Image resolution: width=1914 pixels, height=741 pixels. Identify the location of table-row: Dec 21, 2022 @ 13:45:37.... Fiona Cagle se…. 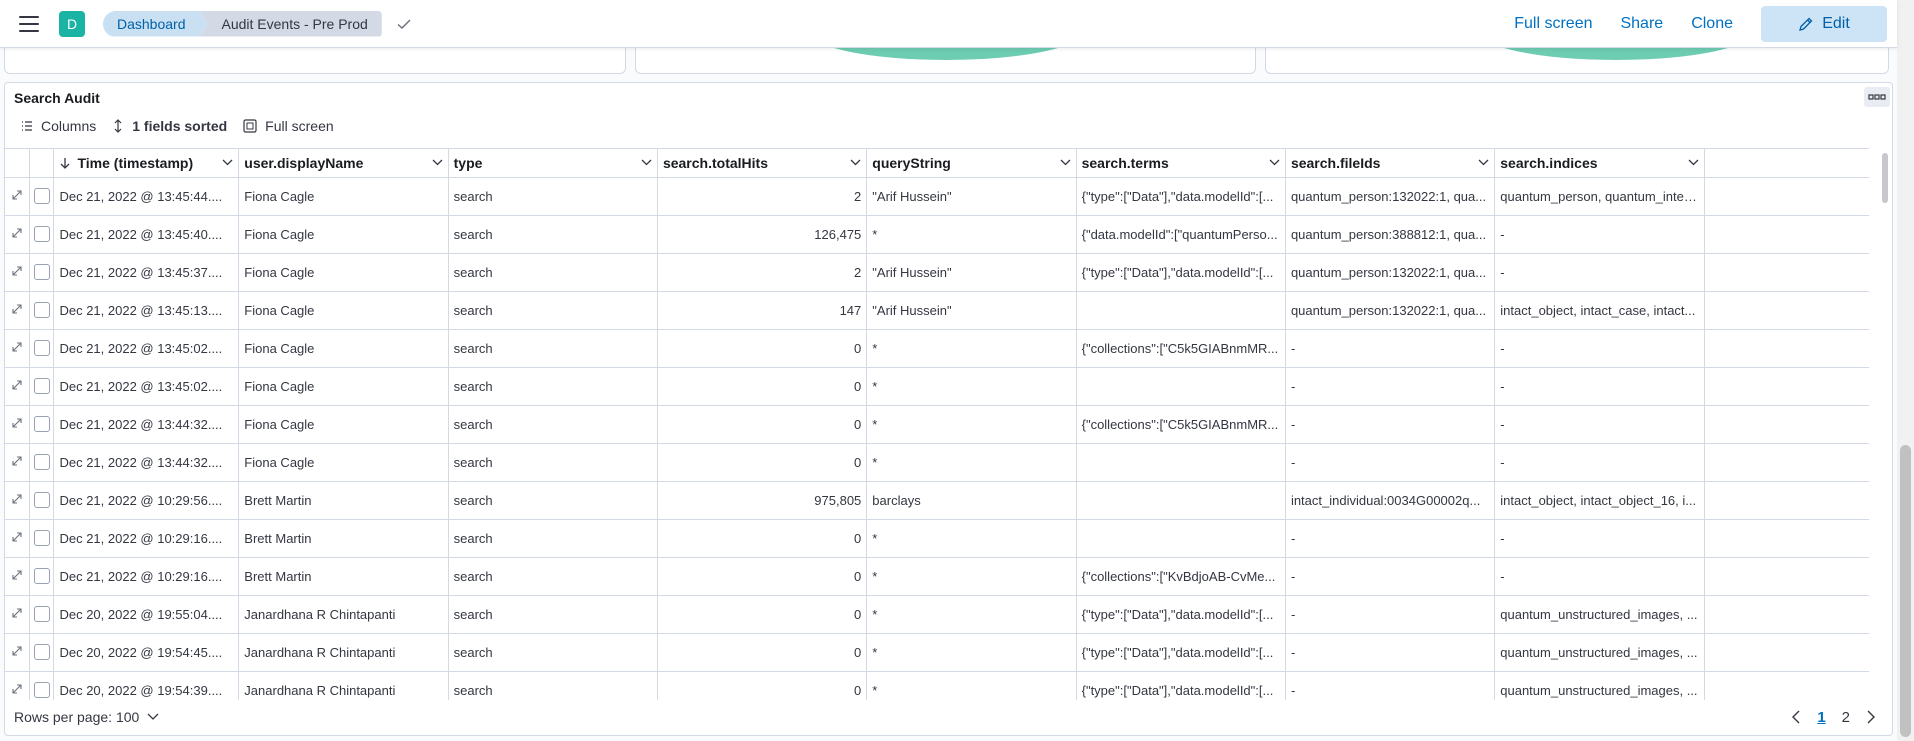
(937, 272).